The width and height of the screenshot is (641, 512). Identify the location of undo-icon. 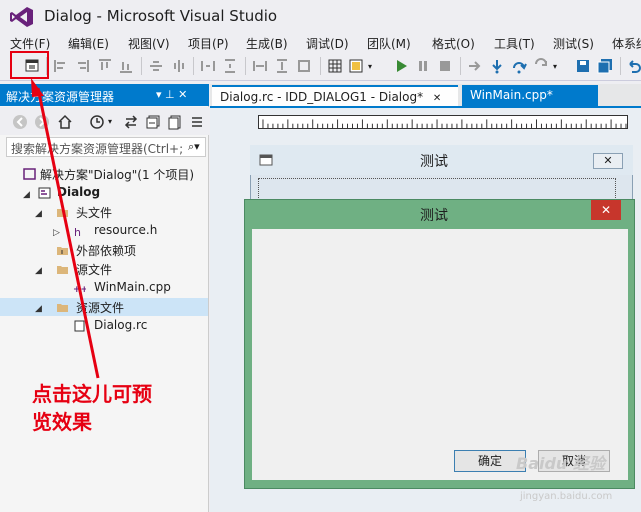
(633, 66).